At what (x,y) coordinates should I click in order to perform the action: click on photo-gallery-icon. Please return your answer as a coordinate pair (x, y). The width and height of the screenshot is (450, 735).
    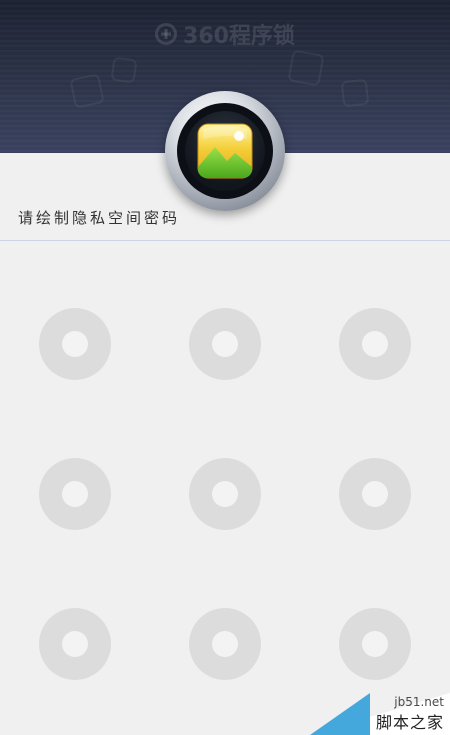
    Looking at the image, I should click on (225, 151).